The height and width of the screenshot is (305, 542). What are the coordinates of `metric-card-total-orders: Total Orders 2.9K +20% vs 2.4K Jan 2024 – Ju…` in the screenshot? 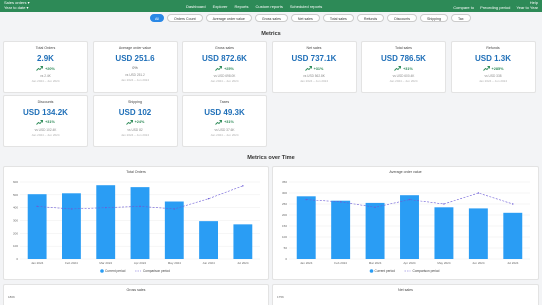 It's located at (45, 67).